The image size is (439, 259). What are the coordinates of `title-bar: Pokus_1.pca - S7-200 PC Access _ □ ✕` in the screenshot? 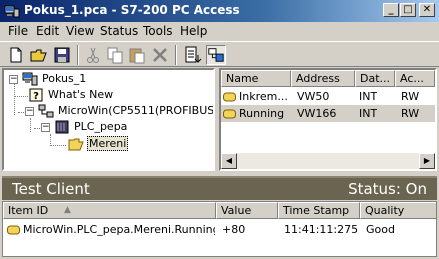 It's located at (219, 11).